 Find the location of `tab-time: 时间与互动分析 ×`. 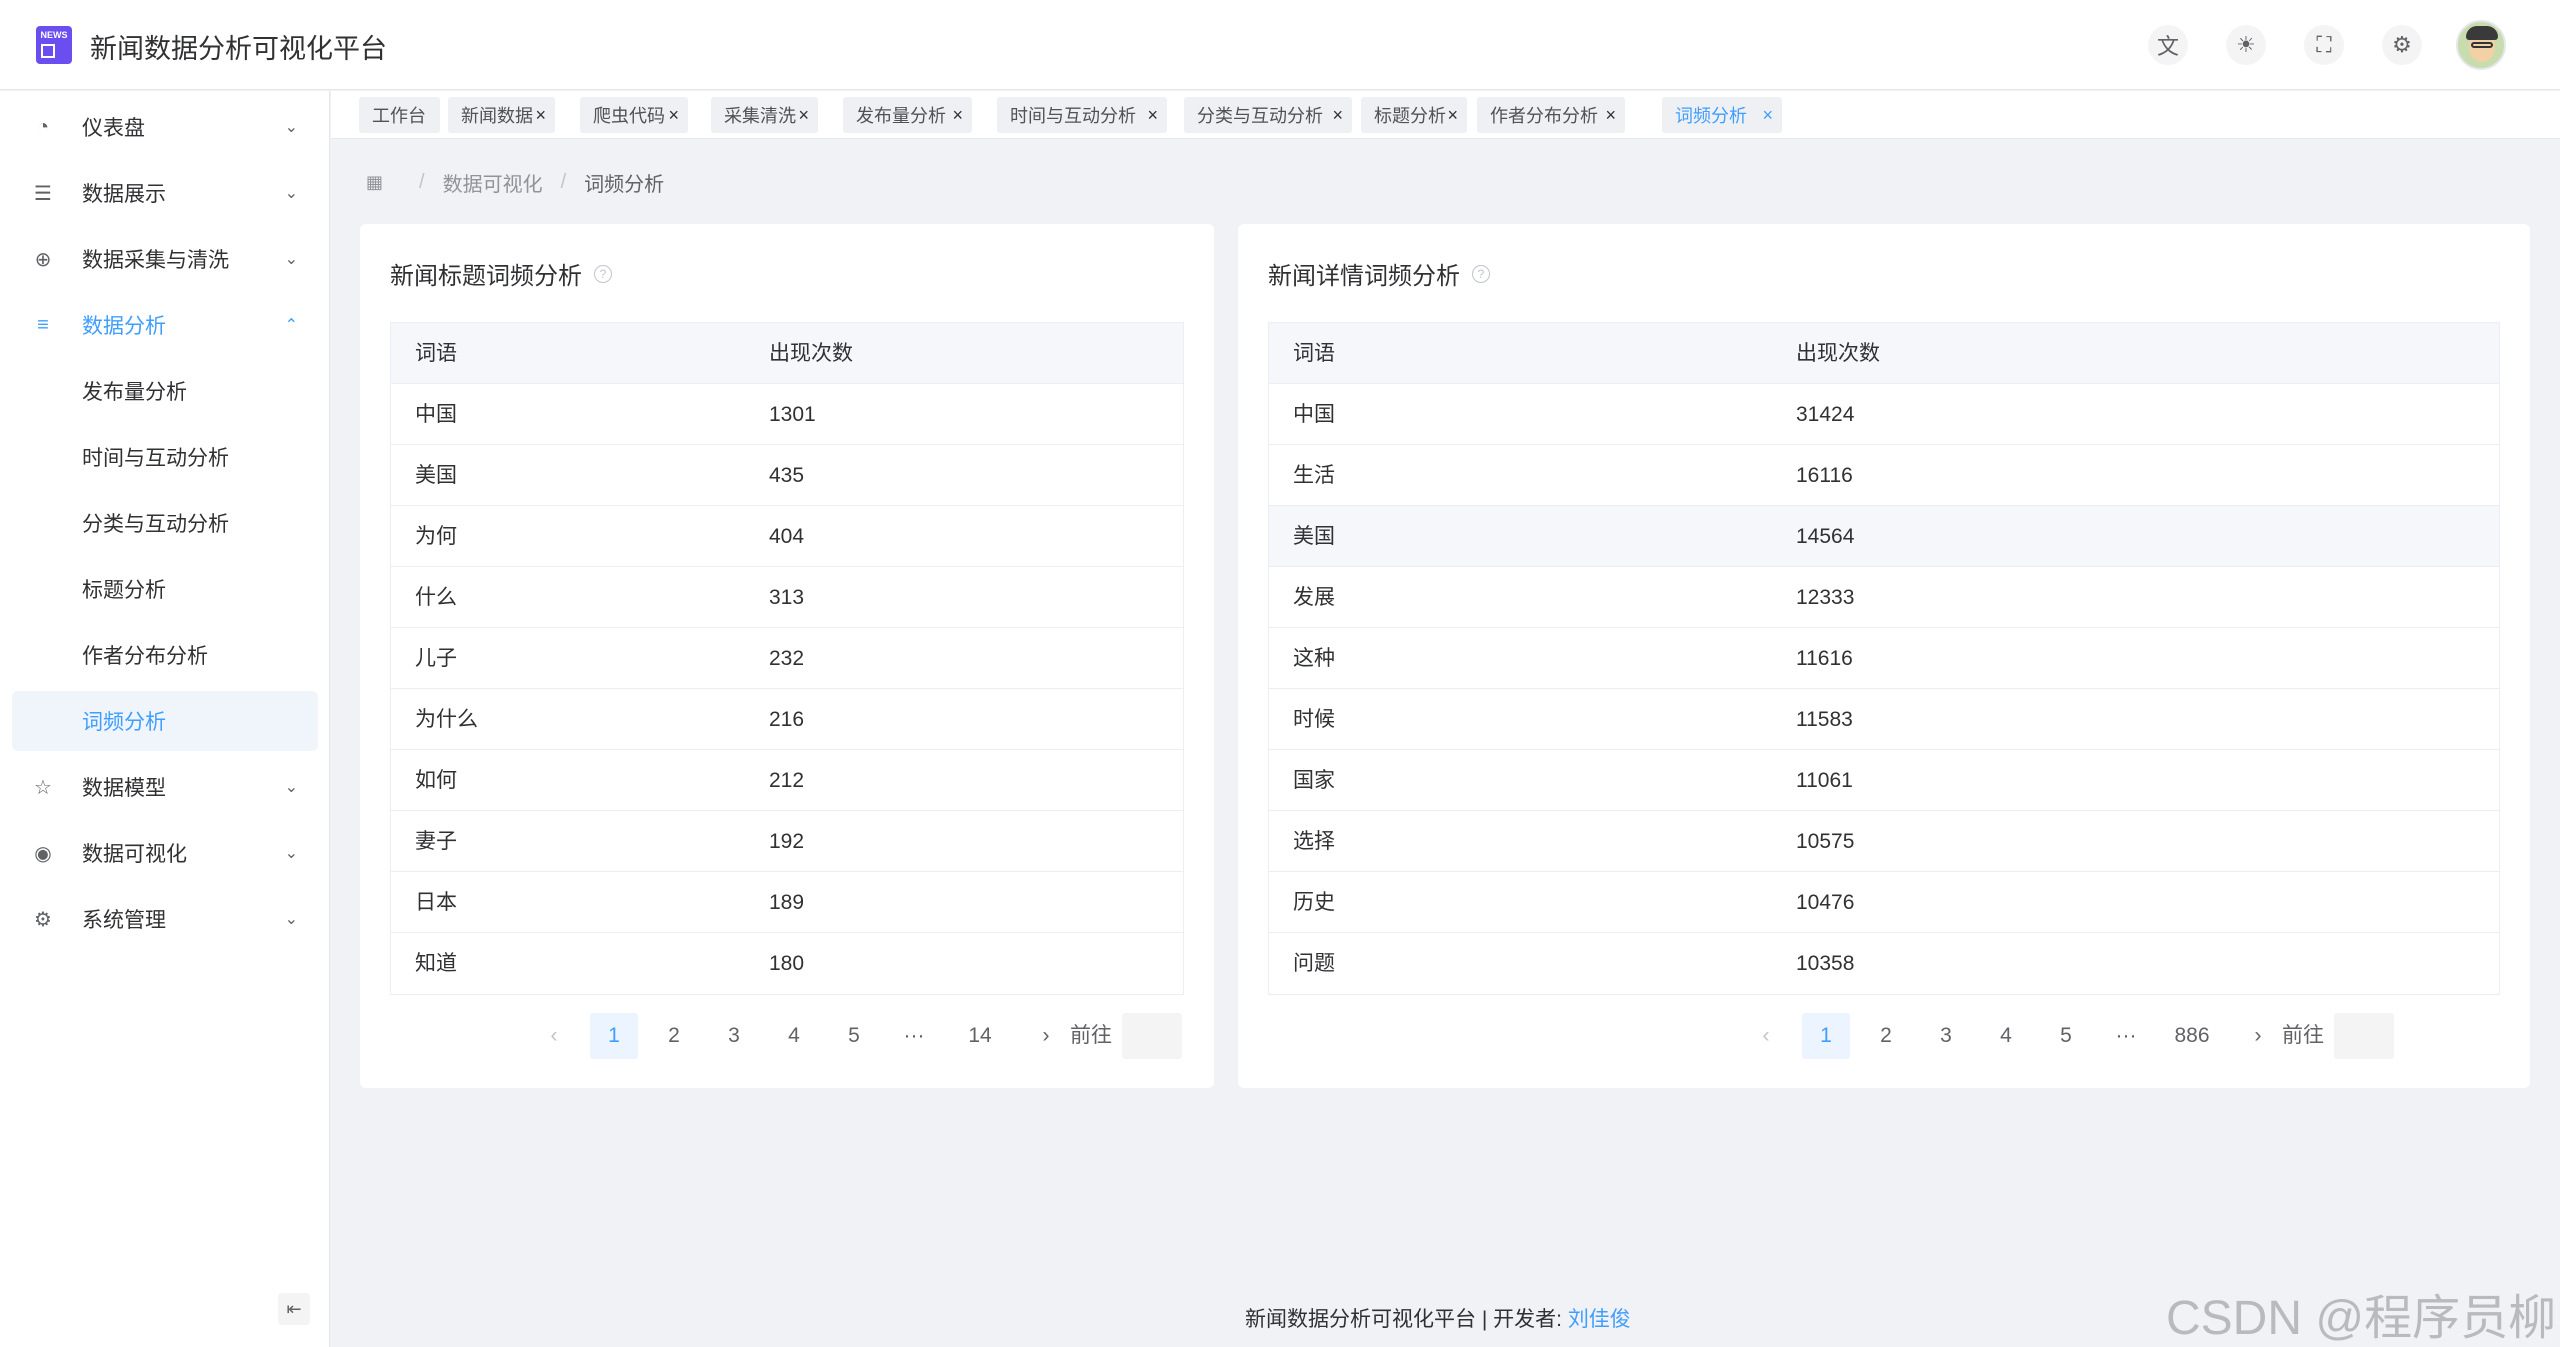

tab-time: 时间与互动分析 × is located at coordinates (1082, 115).